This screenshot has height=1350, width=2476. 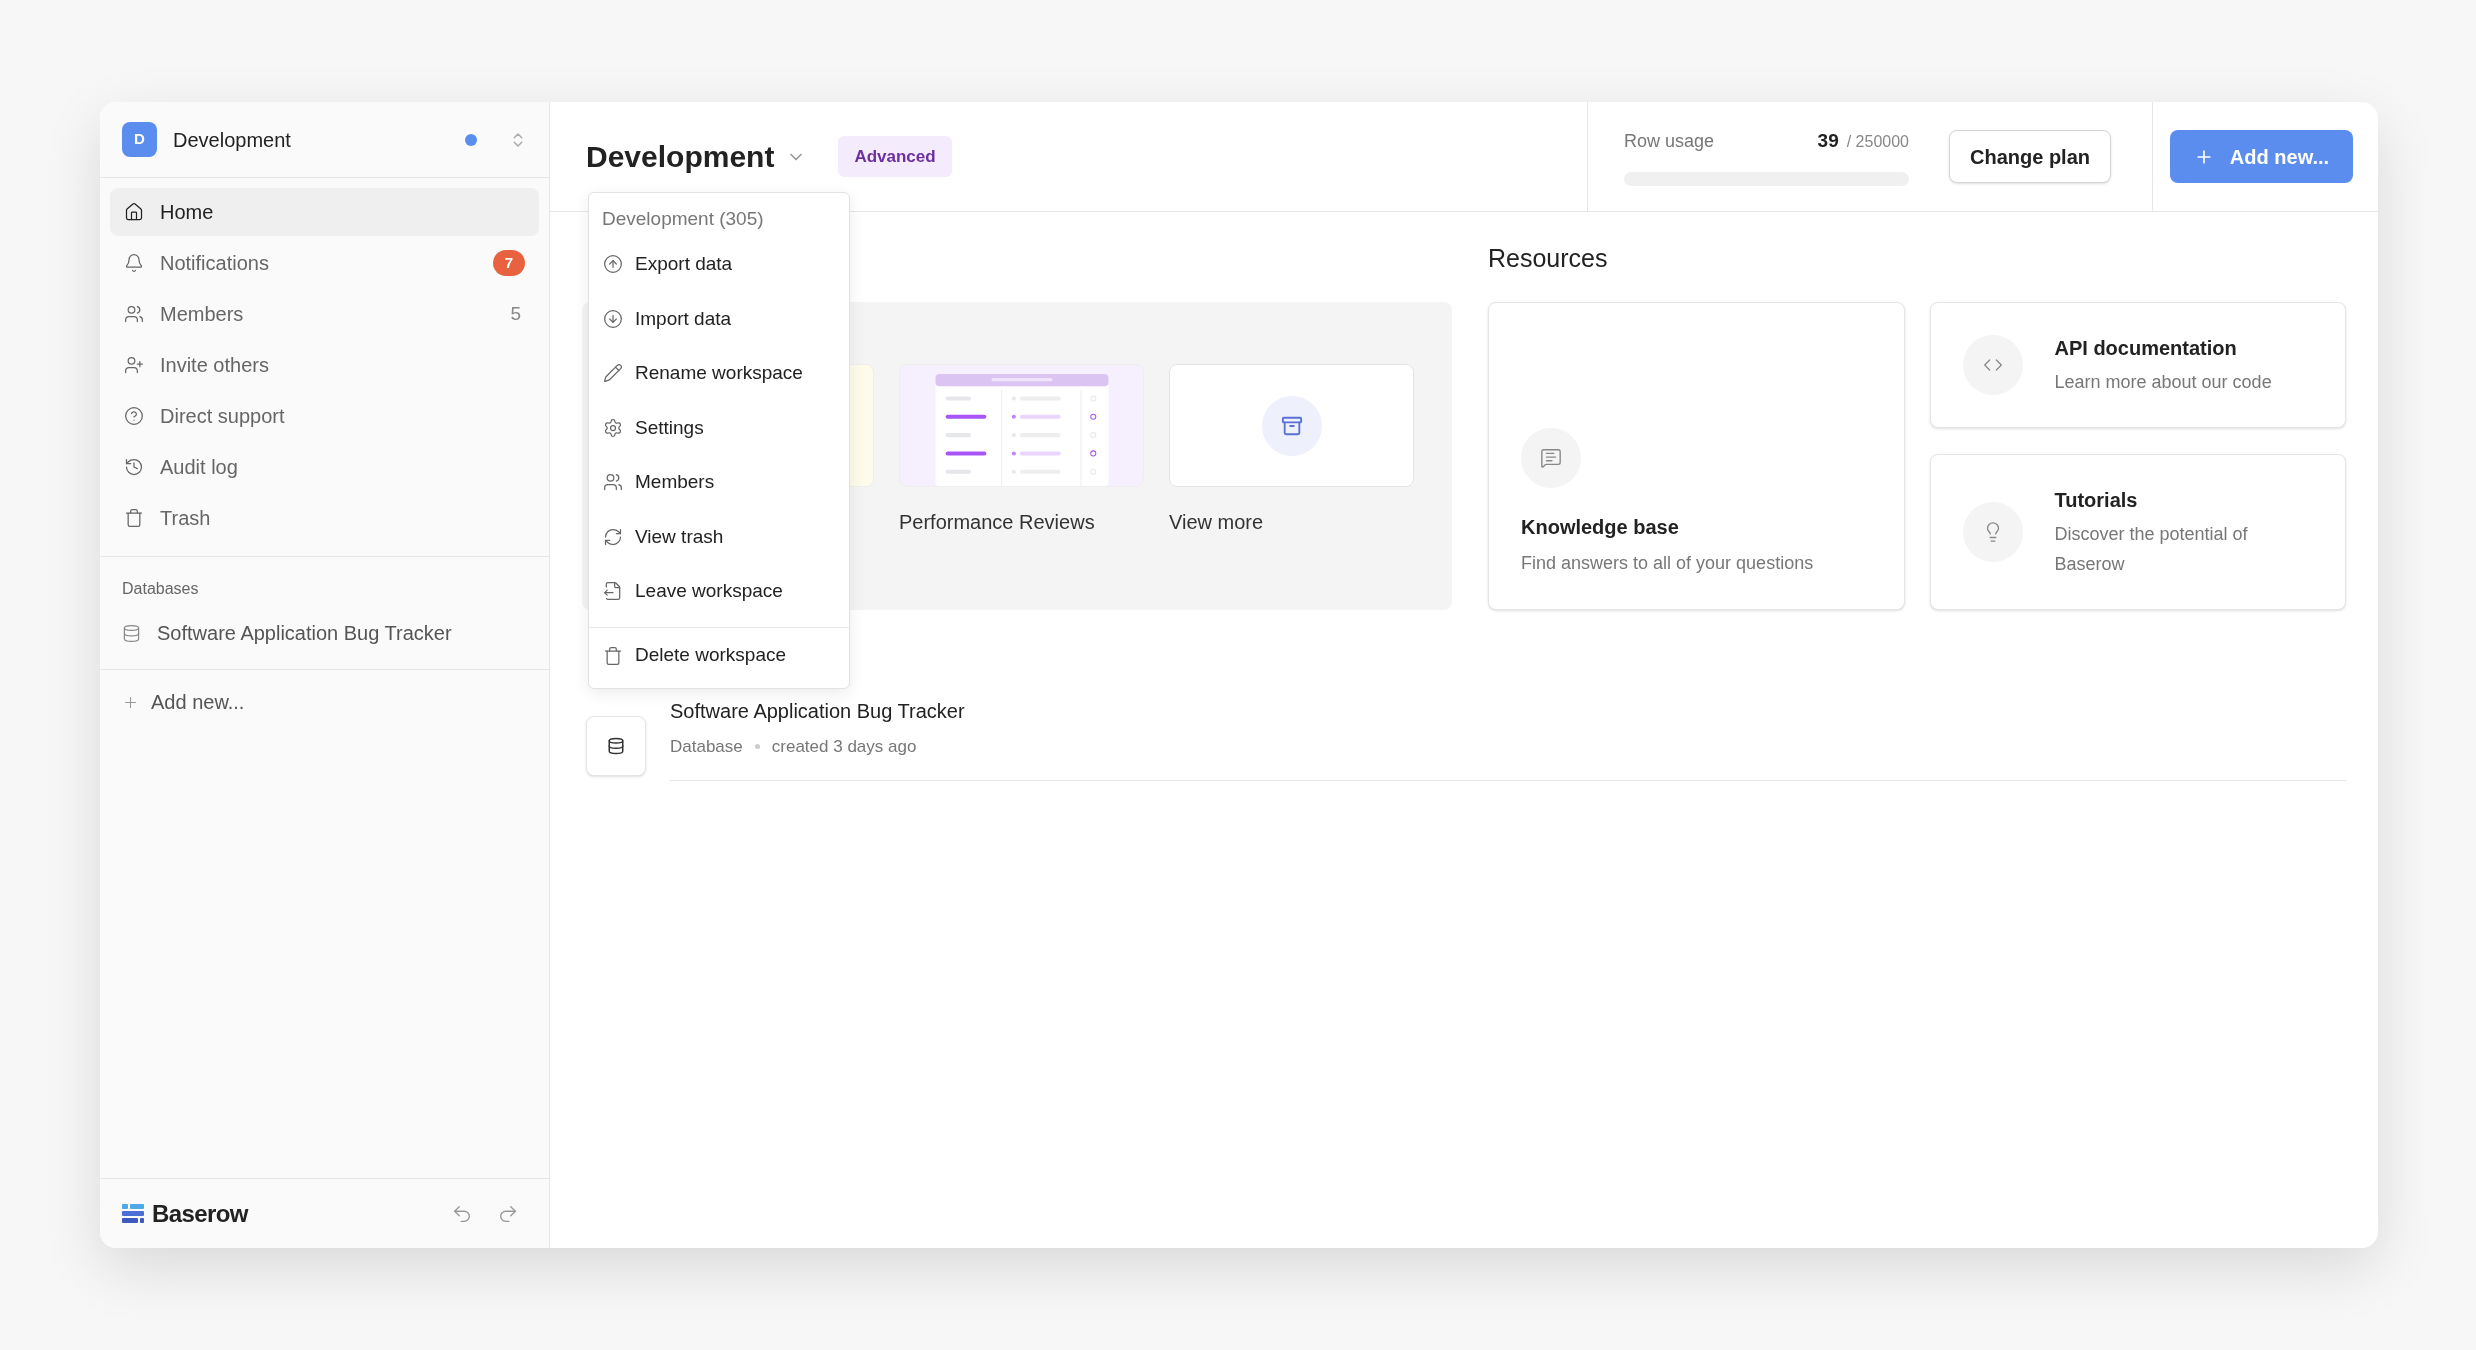 I want to click on menu-item: Delete workspace, so click(x=719, y=655).